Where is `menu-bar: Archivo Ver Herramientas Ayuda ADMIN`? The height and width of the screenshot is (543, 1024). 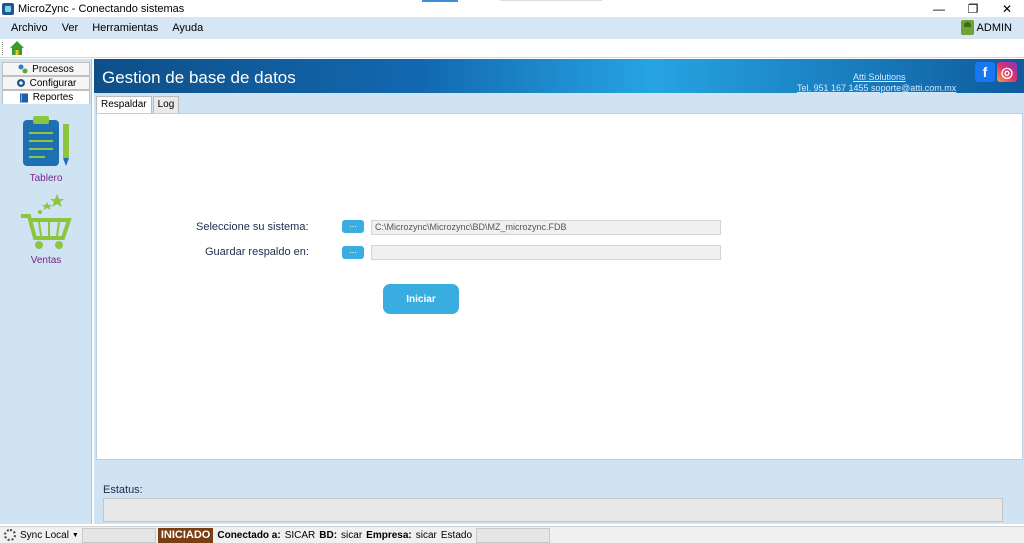
menu-bar: Archivo Ver Herramientas Ayuda ADMIN is located at coordinates (512, 28).